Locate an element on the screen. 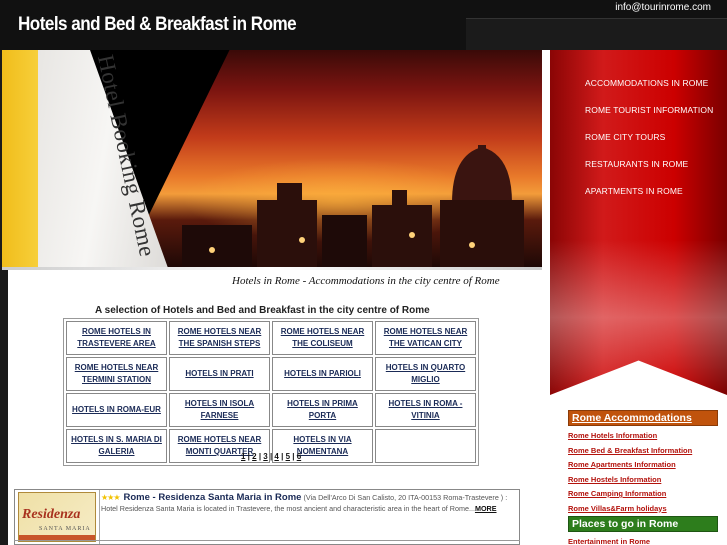 The height and width of the screenshot is (545, 727). page-link: 1 is located at coordinates (243, 456).